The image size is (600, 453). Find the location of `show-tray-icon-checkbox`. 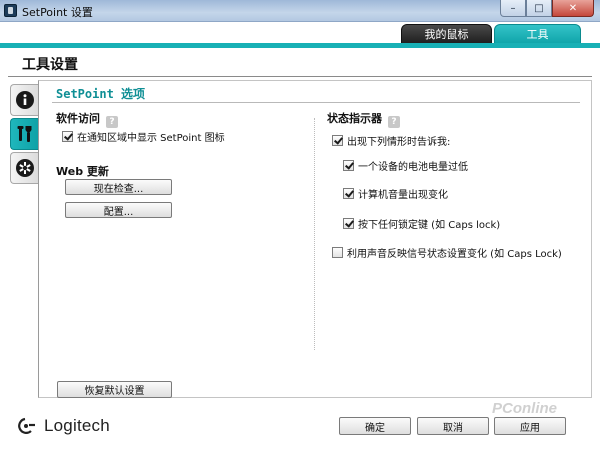

show-tray-icon-checkbox is located at coordinates (67, 136).